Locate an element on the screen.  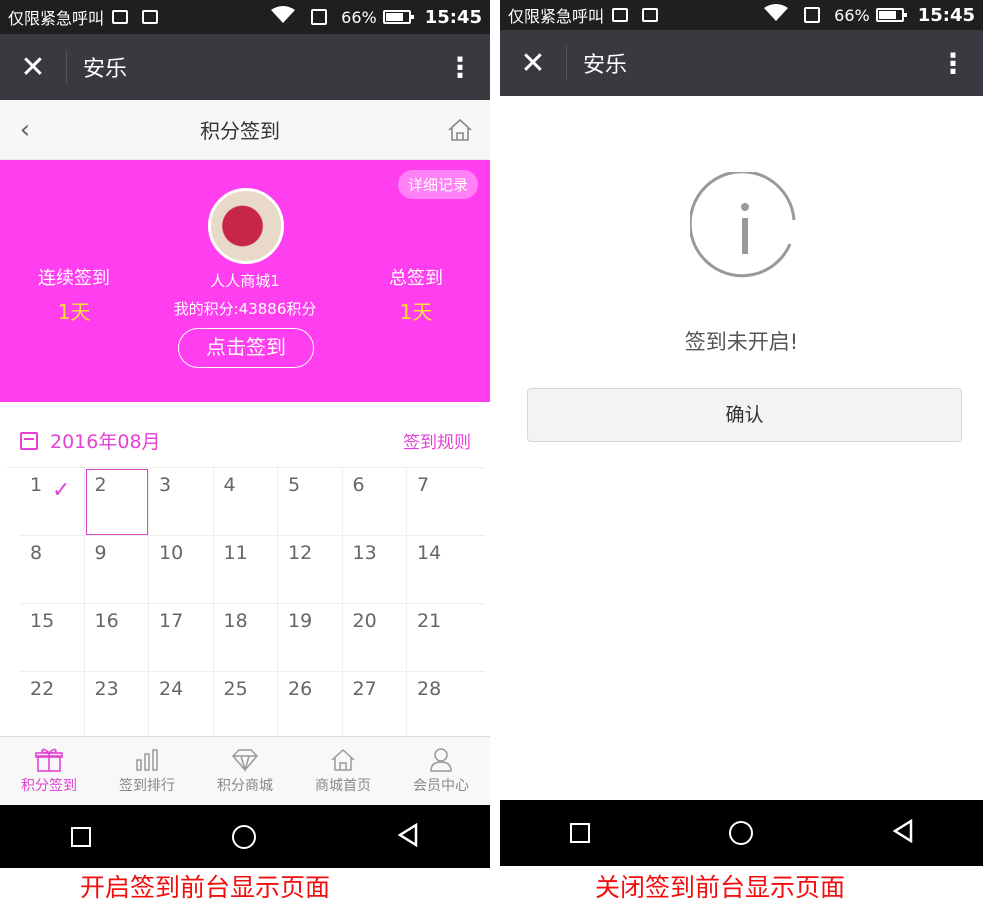
calendar-day: 21 is located at coordinates (439, 638).